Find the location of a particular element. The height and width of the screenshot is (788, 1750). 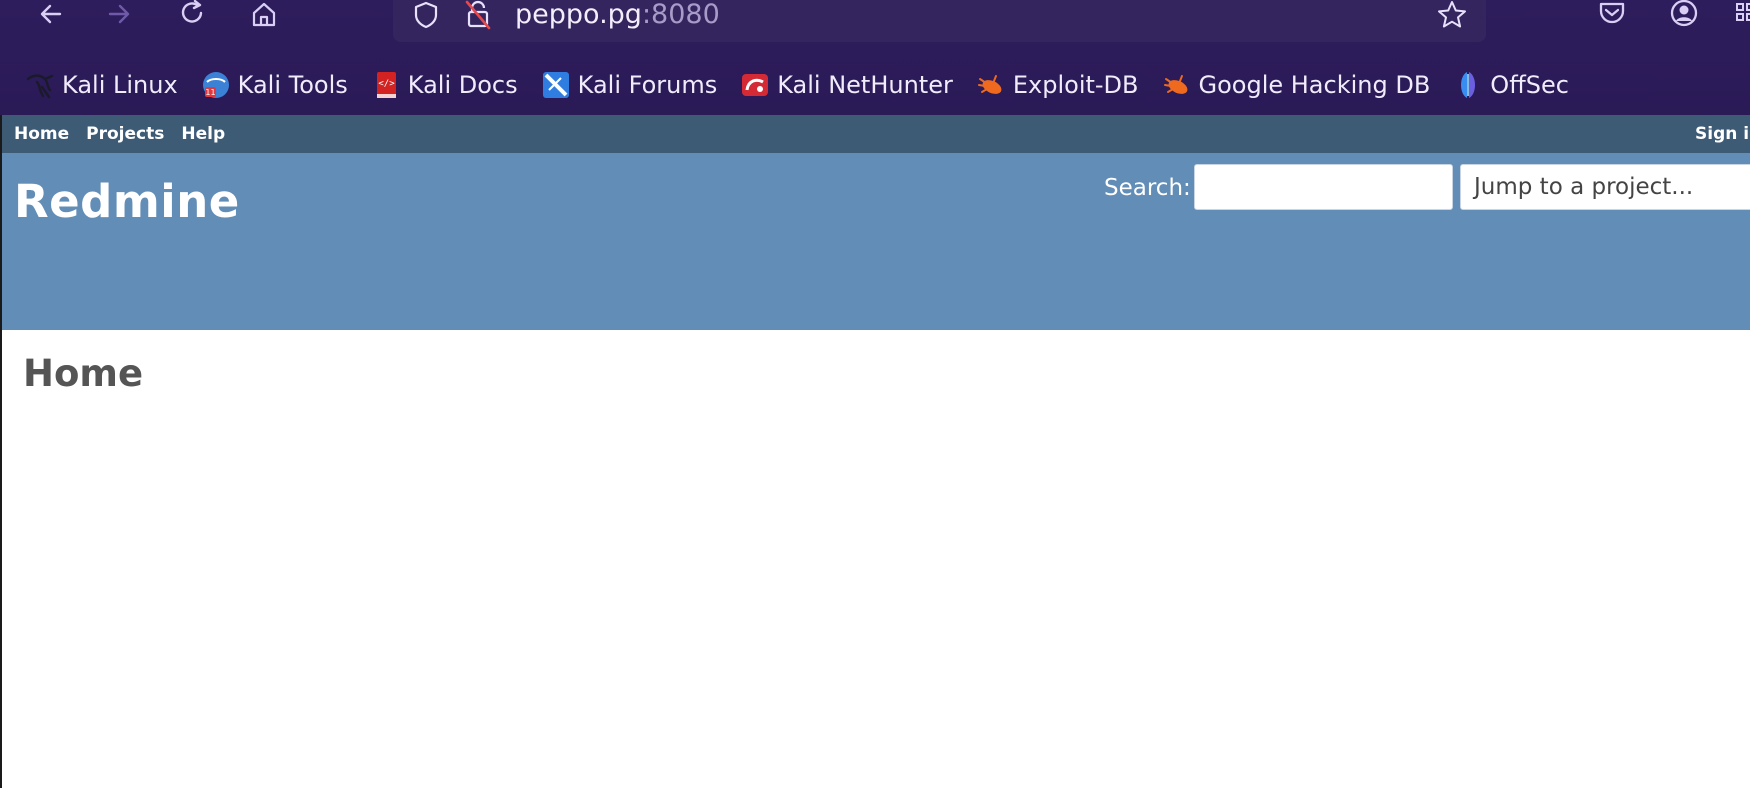

home-icon is located at coordinates (264, 14).